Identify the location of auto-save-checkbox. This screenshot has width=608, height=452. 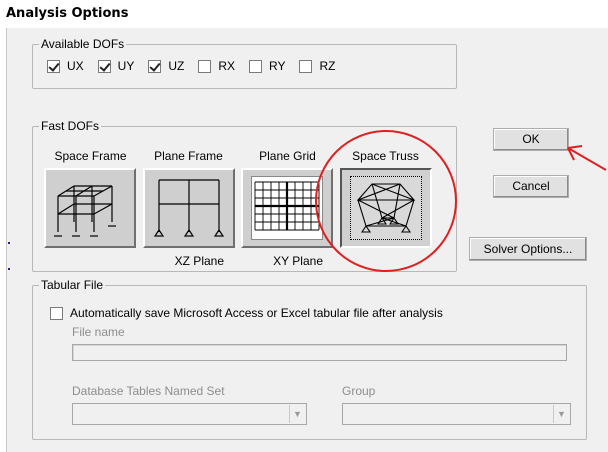
(56, 313).